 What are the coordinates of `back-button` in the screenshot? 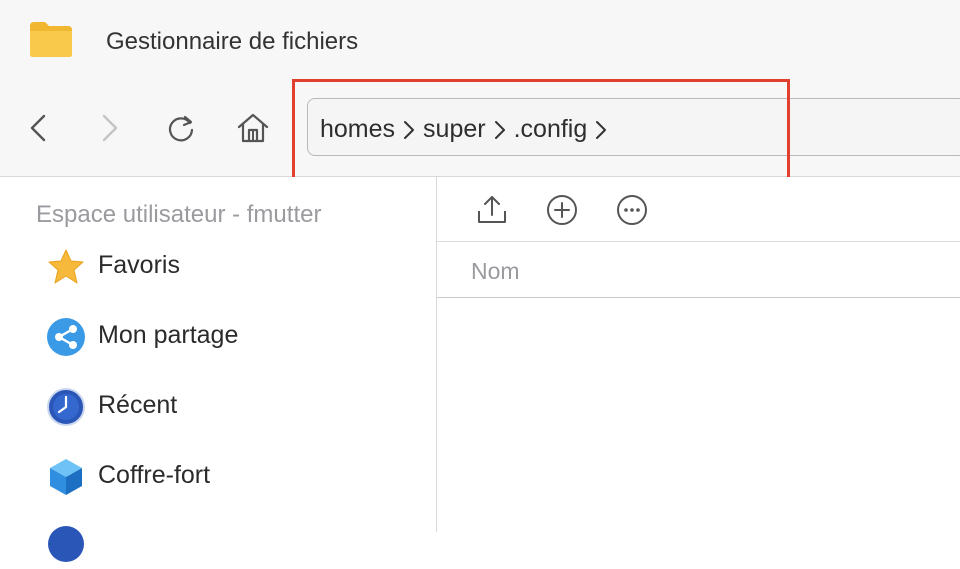 It's located at (38, 128).